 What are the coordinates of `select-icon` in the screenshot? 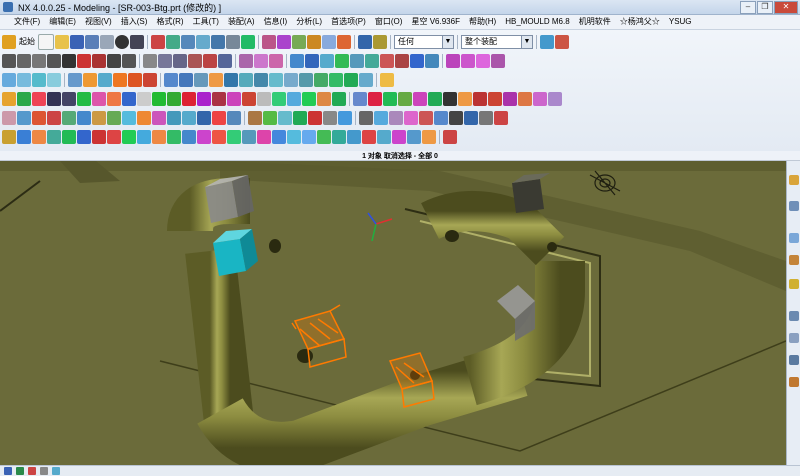 It's located at (269, 41).